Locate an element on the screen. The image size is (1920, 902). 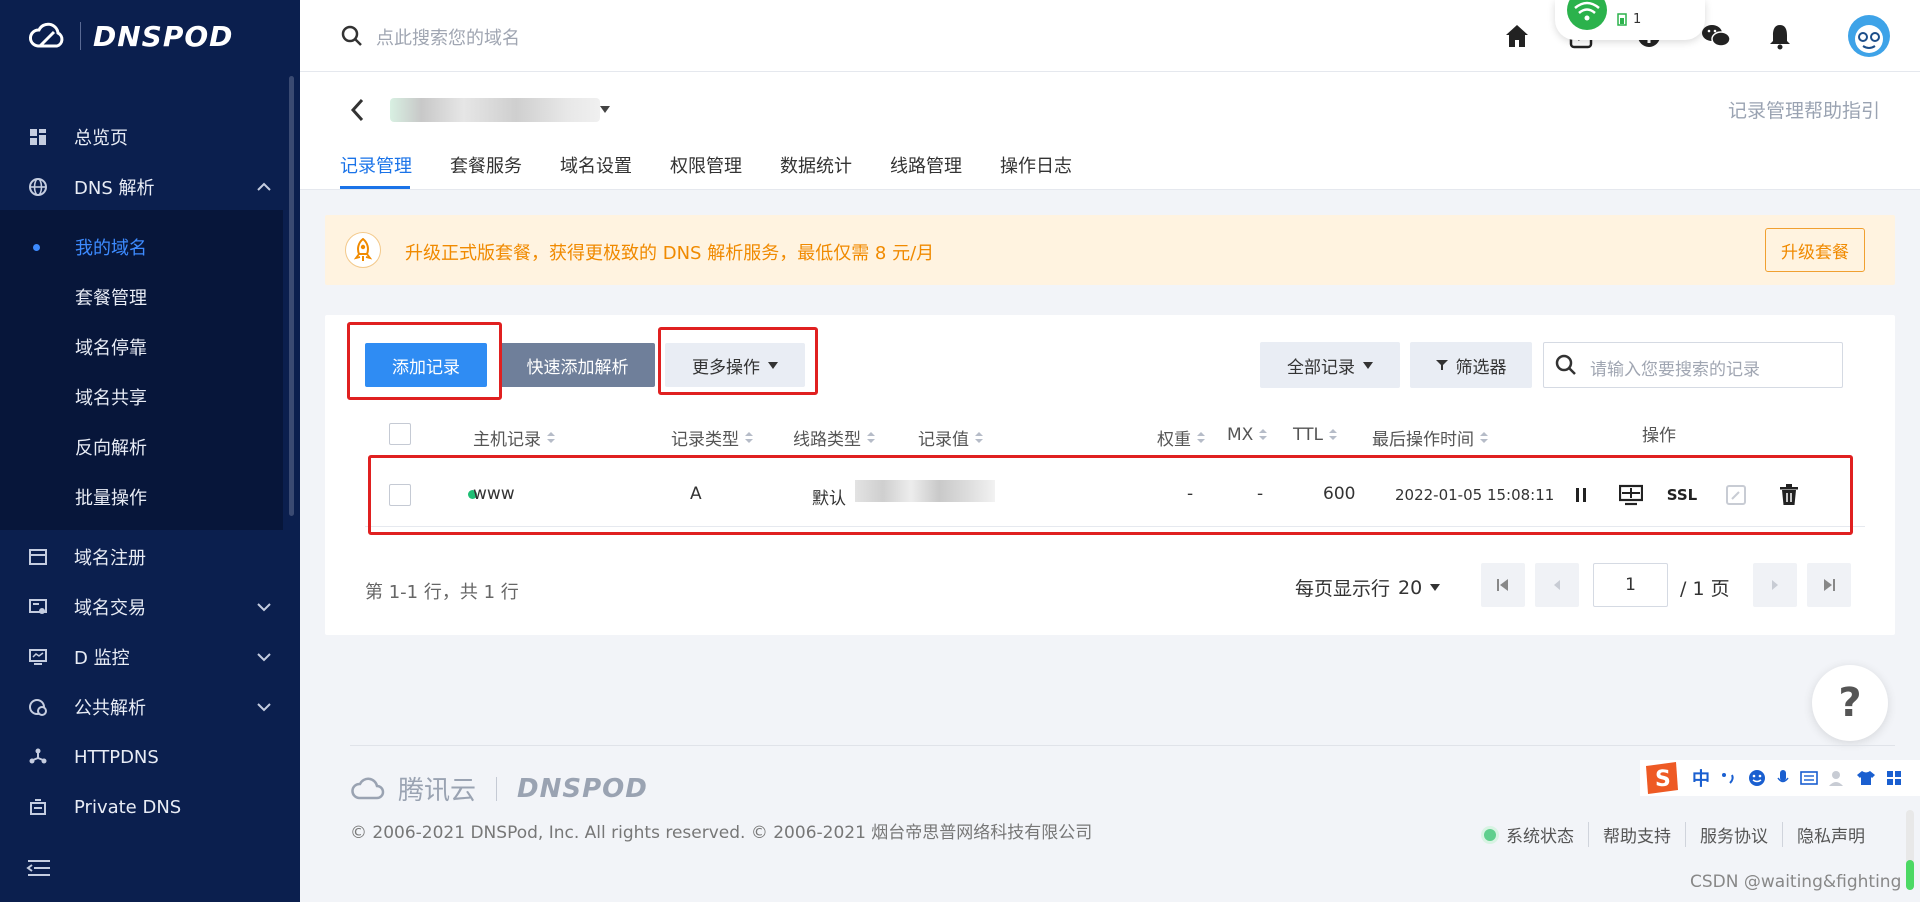
col-mx: MX is located at coordinates (1247, 435).